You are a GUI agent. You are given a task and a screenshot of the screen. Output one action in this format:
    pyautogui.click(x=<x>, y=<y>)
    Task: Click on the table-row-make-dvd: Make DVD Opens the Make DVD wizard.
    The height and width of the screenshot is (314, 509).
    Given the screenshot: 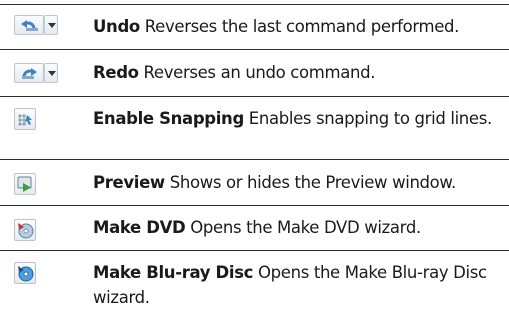 What is the action you would take?
    pyautogui.click(x=254, y=228)
    